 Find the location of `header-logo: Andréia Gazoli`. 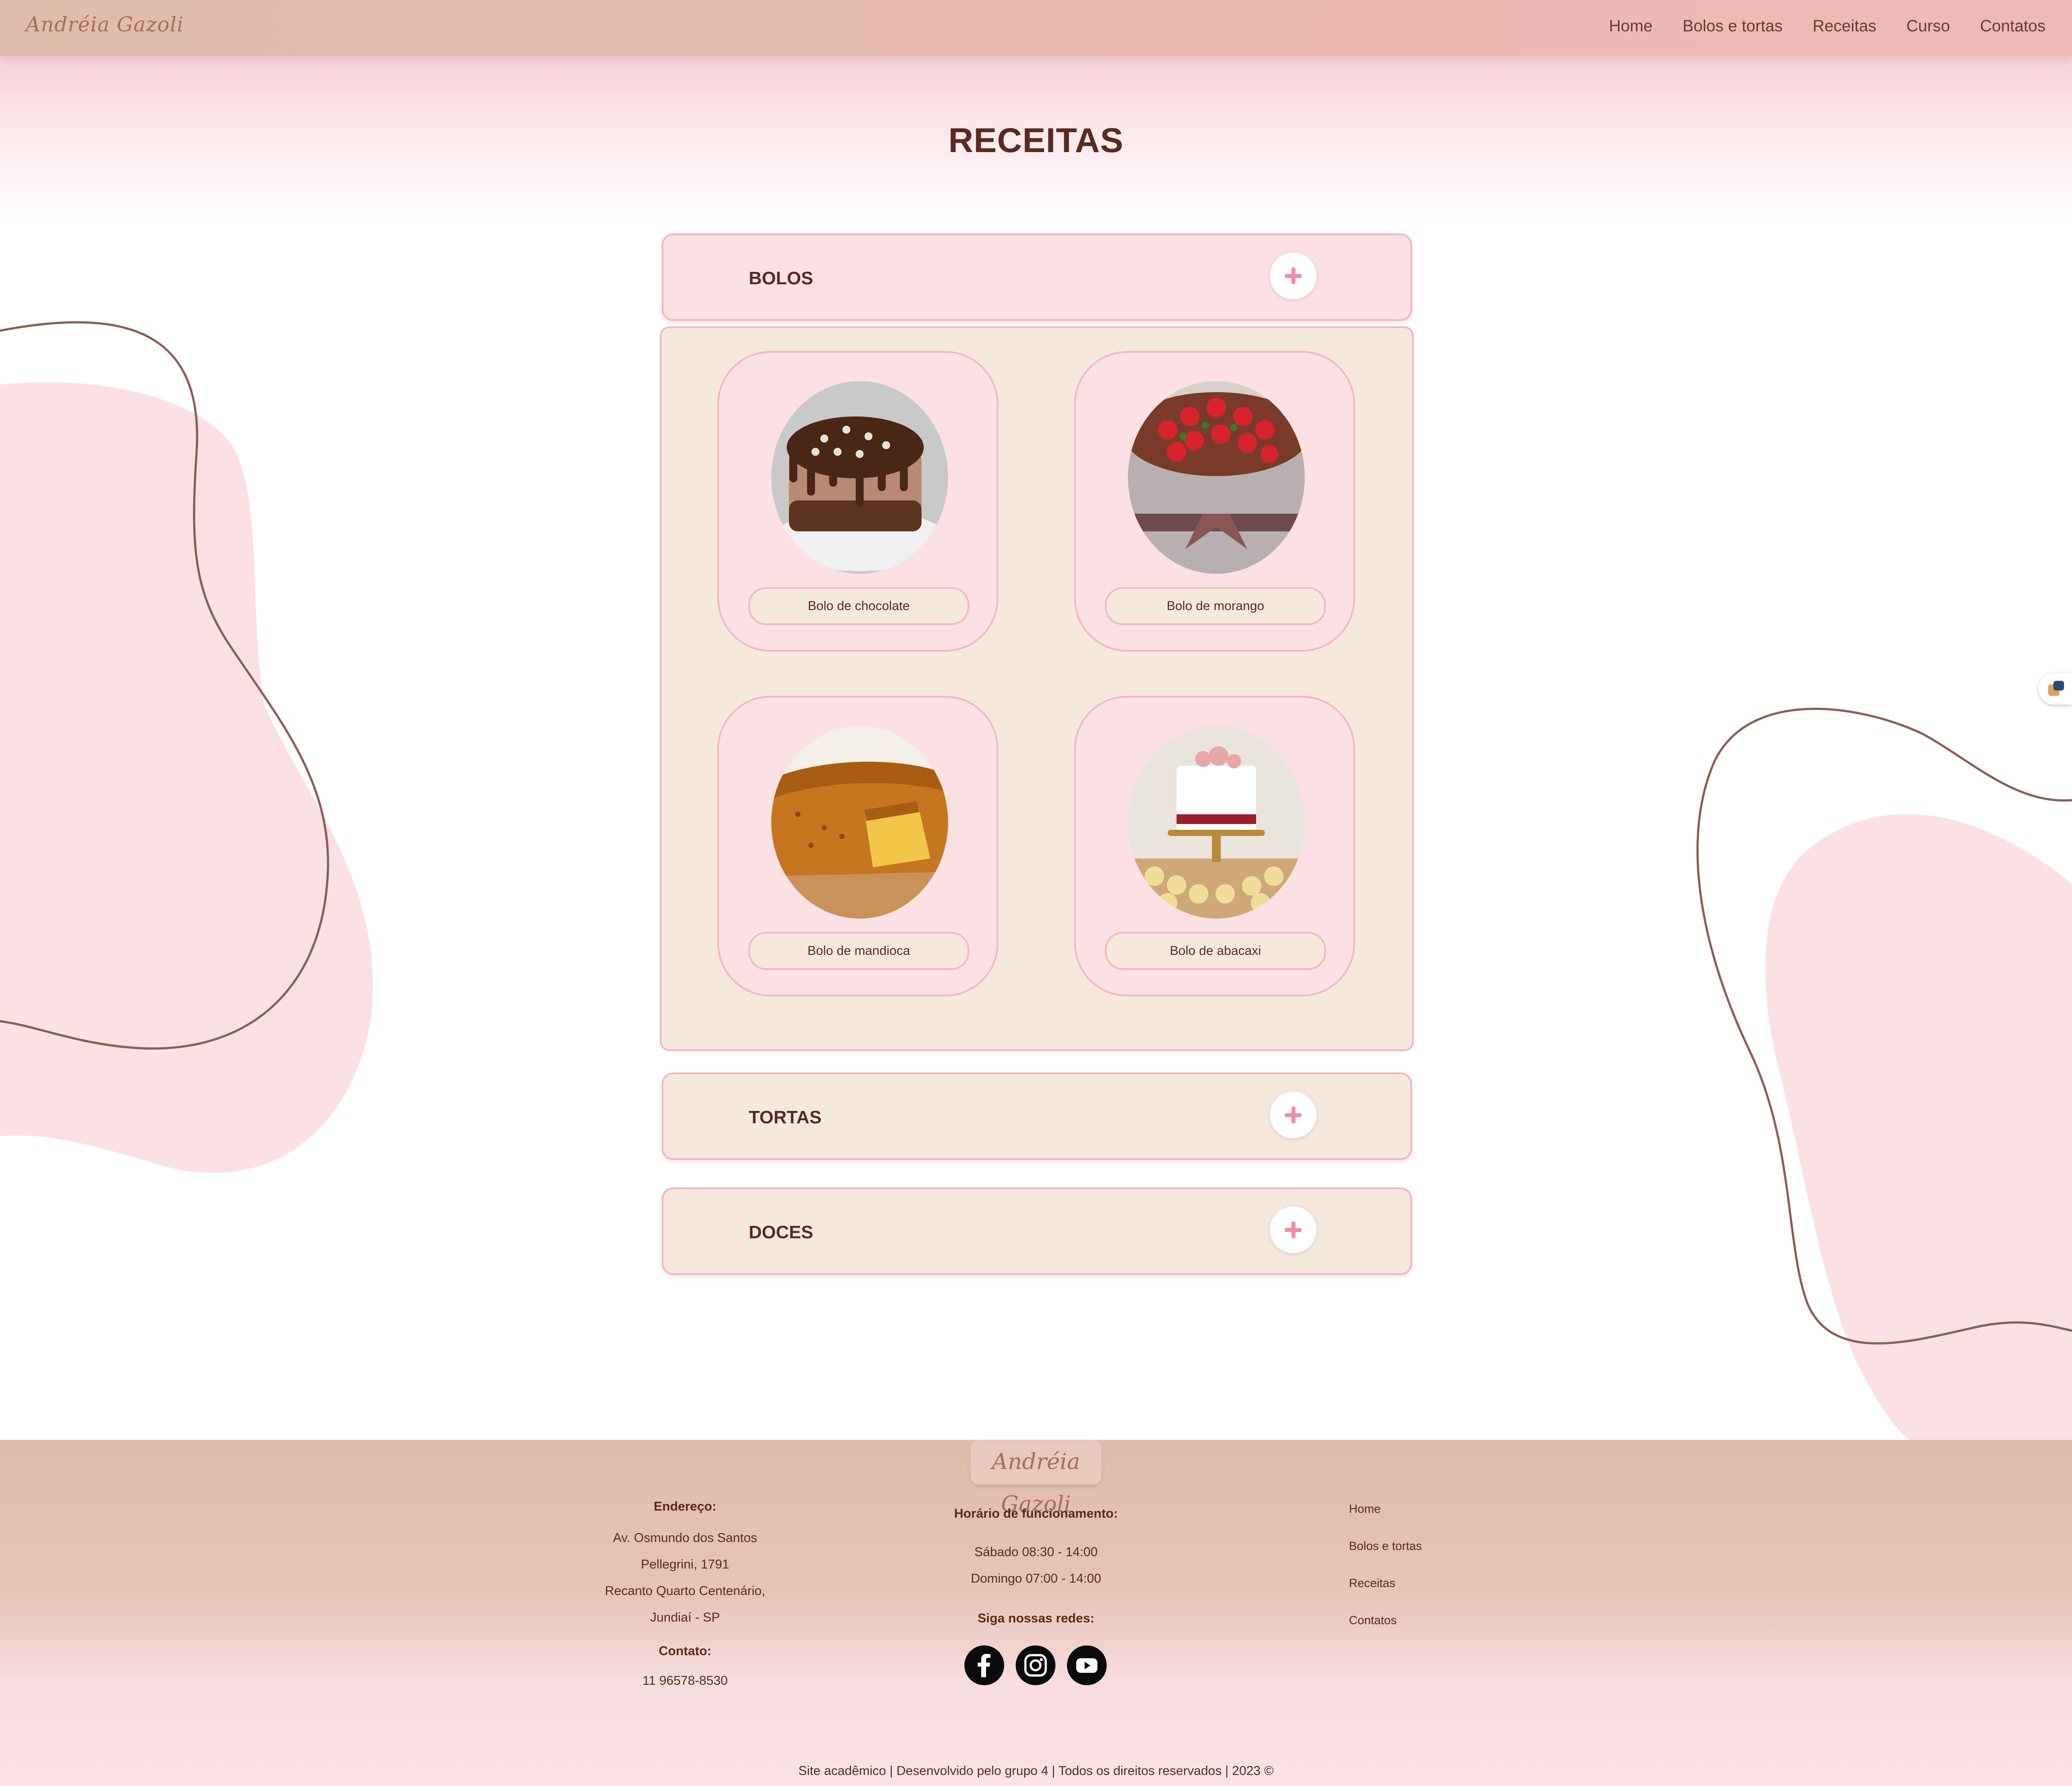

header-logo: Andréia Gazoli is located at coordinates (105, 24).